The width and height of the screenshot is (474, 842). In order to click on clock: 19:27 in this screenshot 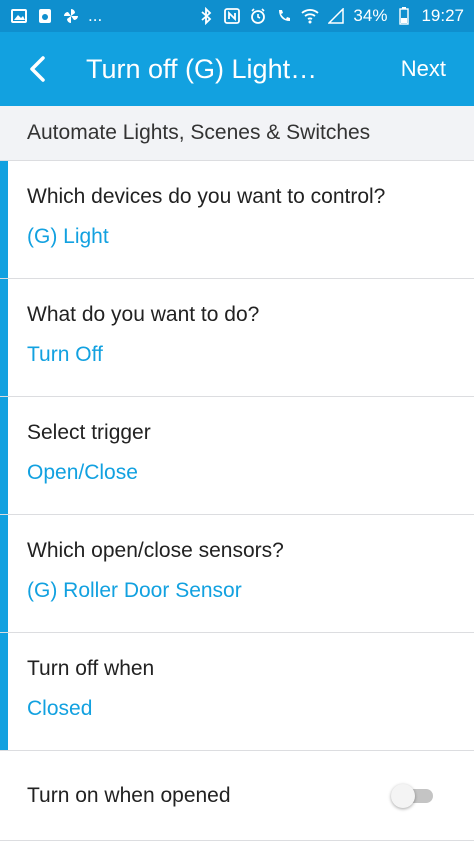, I will do `click(442, 15)`.